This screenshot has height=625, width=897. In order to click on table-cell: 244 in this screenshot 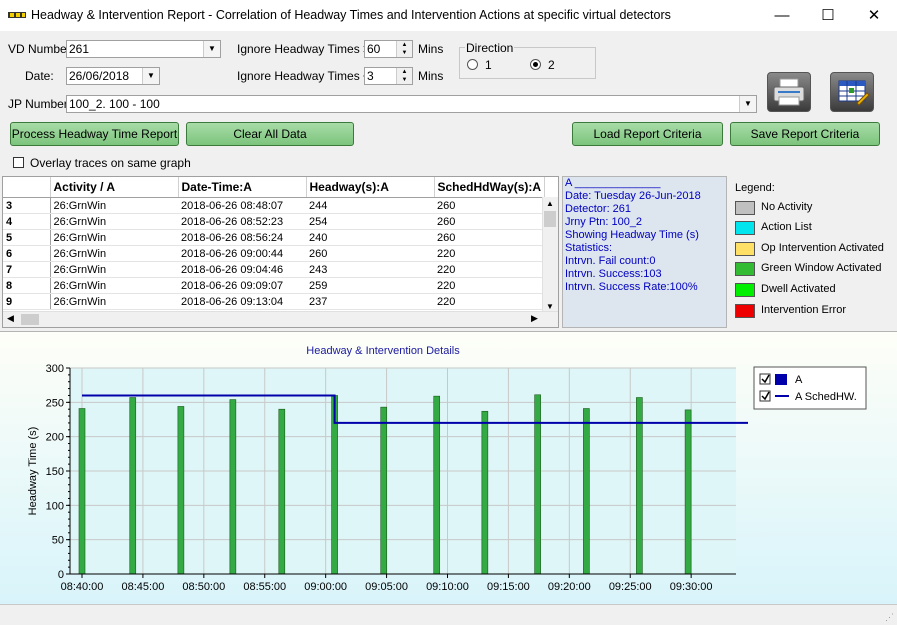, I will do `click(370, 205)`.